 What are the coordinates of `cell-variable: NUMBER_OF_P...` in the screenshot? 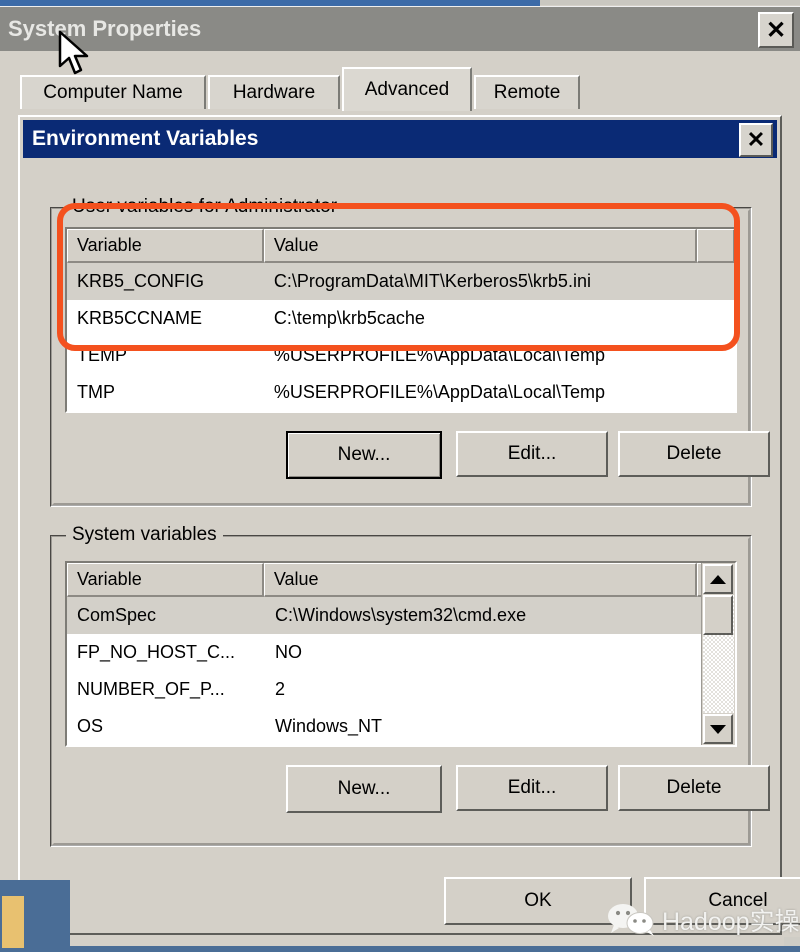 It's located at (151, 689).